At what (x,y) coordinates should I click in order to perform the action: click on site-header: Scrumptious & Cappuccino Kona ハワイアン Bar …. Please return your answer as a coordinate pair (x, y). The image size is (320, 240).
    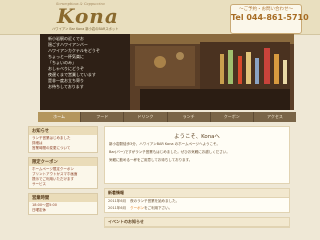
    Looking at the image, I should click on (160, 17).